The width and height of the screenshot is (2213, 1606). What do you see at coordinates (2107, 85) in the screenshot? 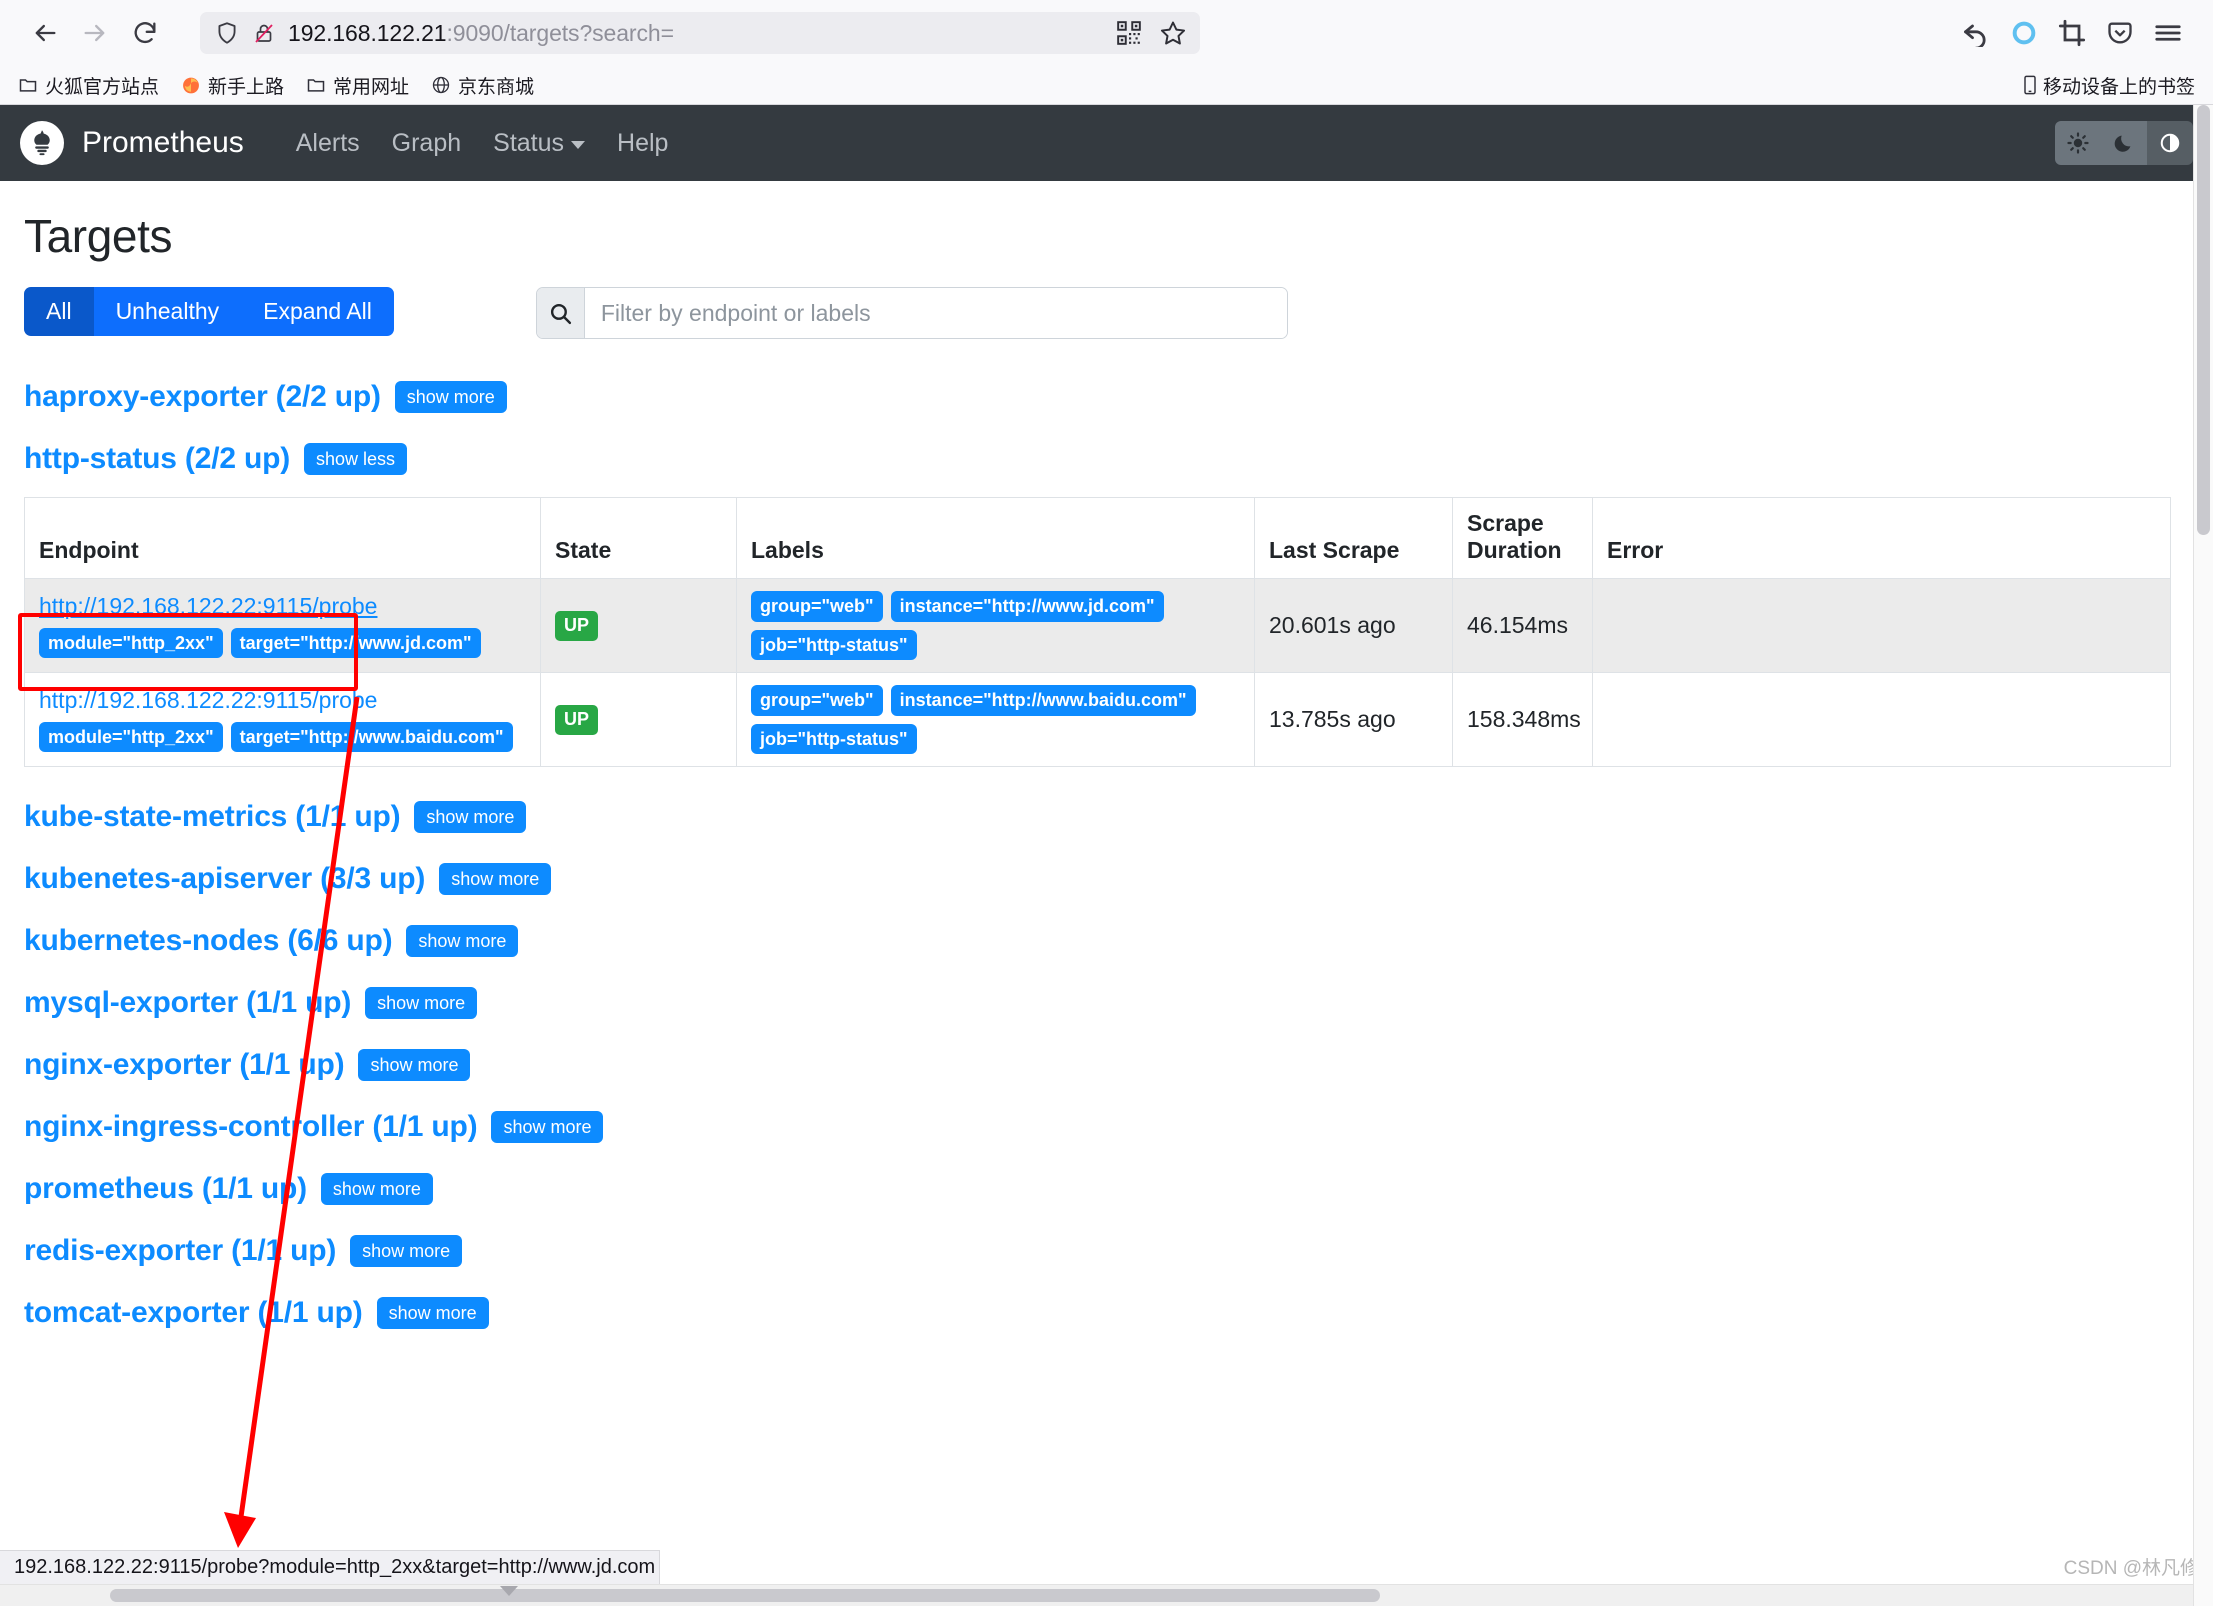
I see `bookmark-item-mobile: 移动设备上的书签` at bounding box center [2107, 85].